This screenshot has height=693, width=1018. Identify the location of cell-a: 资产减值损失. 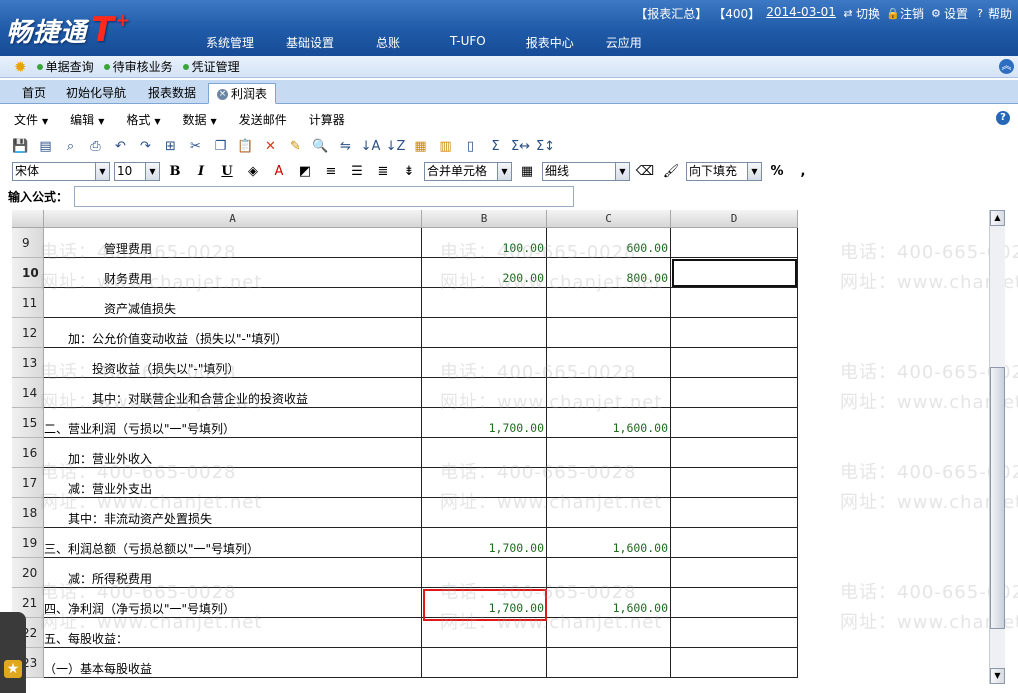
(233, 303).